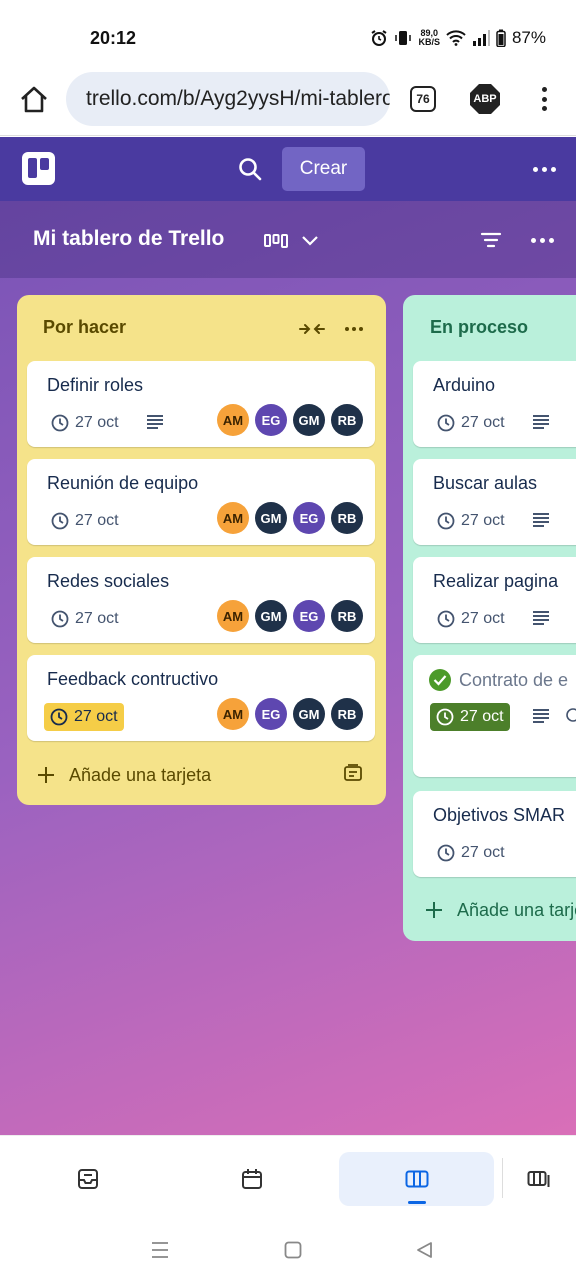 This screenshot has height=1280, width=576. Describe the element at coordinates (494, 502) in the screenshot. I see `card: Buscar aulas 27 oct` at that location.